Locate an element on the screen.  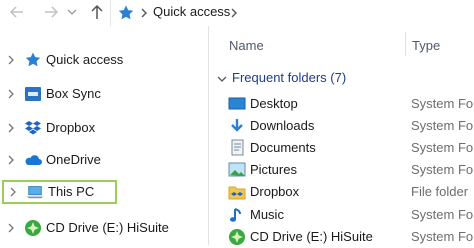
nav-item-cd-drive: CD Drive (E:) HiSuite is located at coordinates (102, 228).